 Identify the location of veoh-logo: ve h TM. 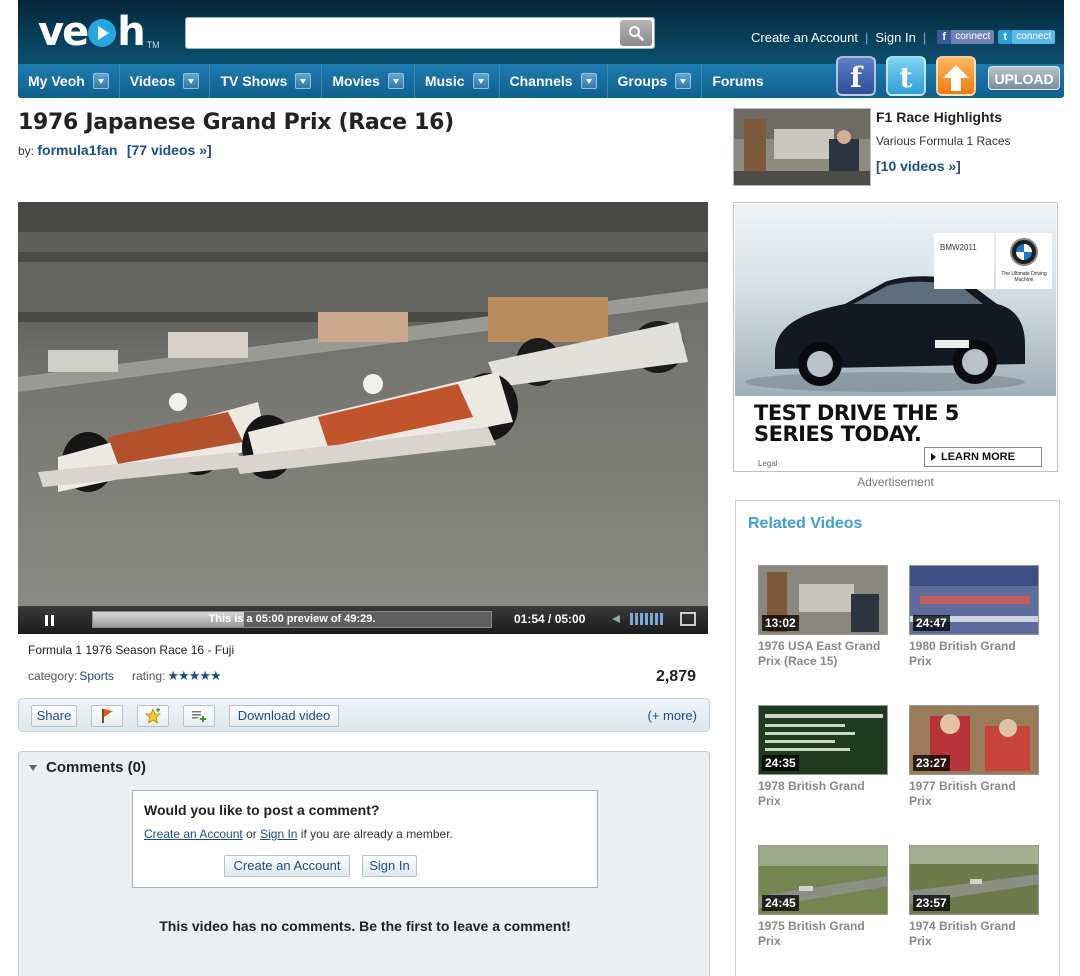
(99, 32).